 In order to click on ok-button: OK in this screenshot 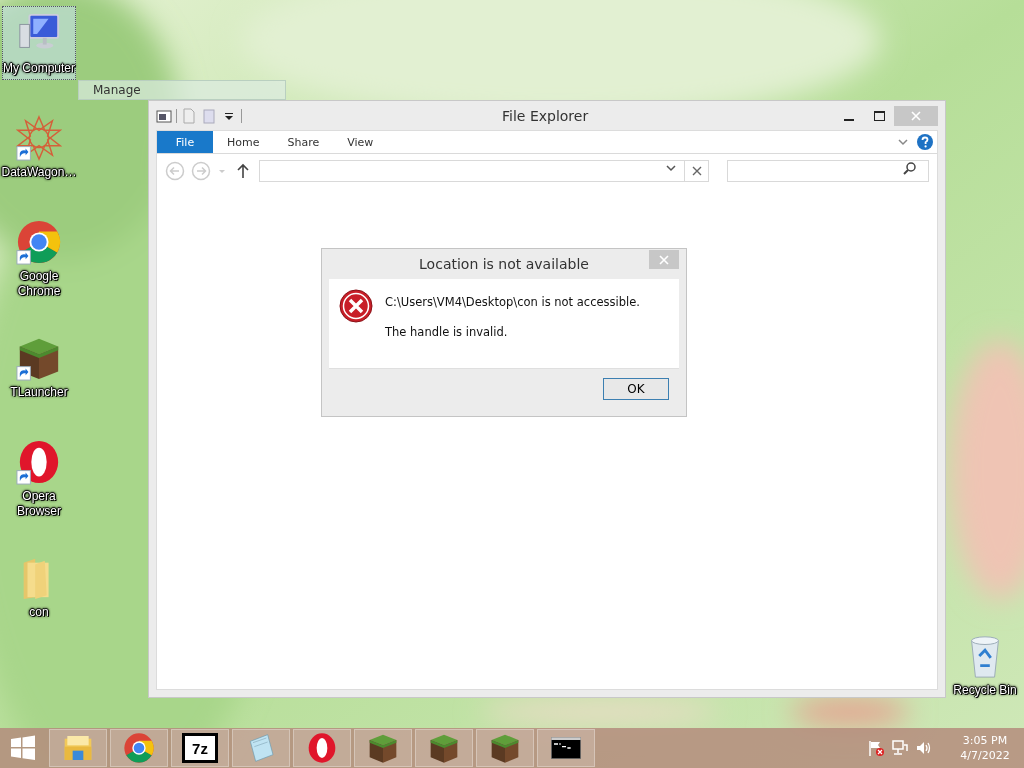, I will do `click(636, 389)`.